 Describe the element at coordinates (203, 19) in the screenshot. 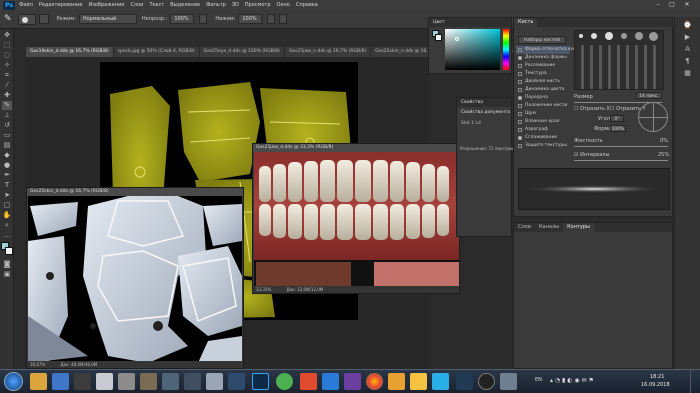

I see `opacity-pressure-icon` at that location.